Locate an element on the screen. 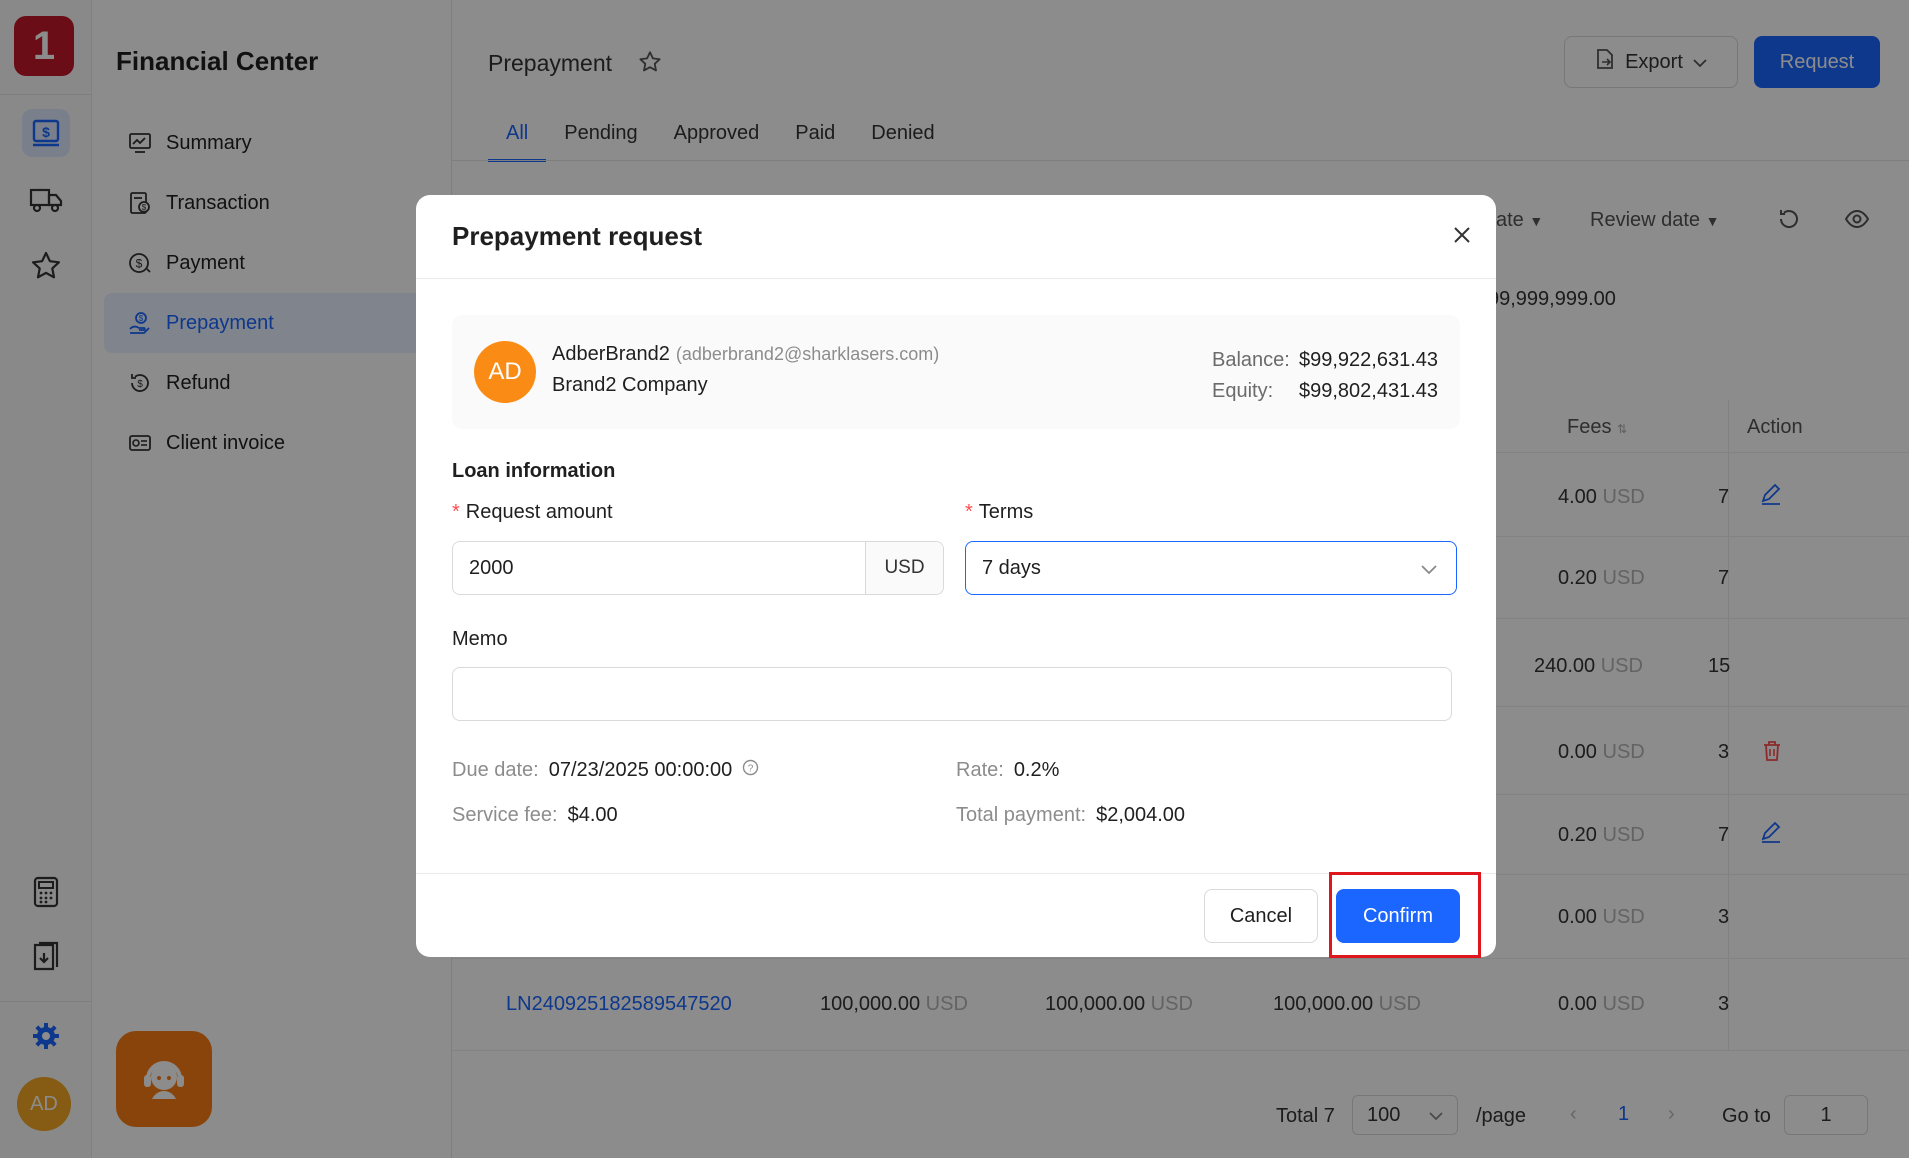 The height and width of the screenshot is (1158, 1909). chevron-down-icon is located at coordinates (1429, 569).